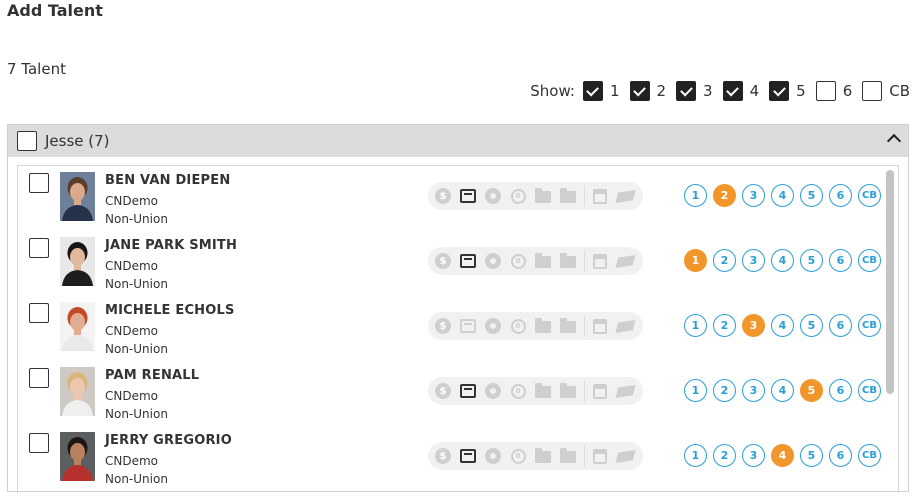 The height and width of the screenshot is (499, 920). Describe the element at coordinates (168, 440) in the screenshot. I see `talent-name: JERRY GREGORIO` at that location.